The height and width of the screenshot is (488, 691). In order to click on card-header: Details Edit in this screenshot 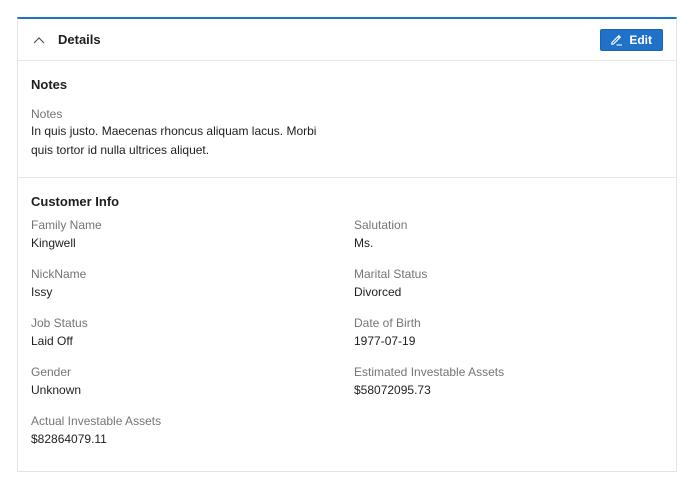, I will do `click(347, 40)`.